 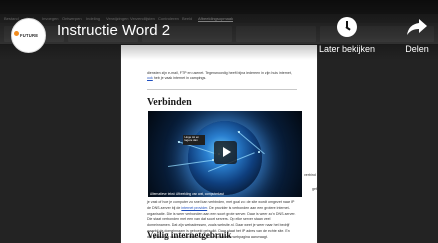 I want to click on watch-later-label: Later bekijken, so click(x=347, y=49).